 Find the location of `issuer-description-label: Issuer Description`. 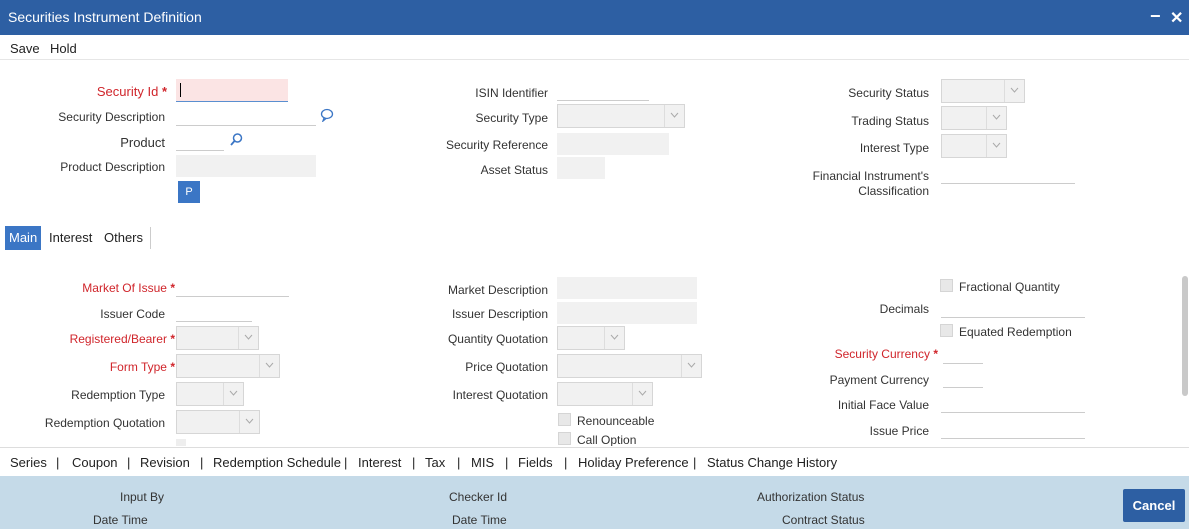

issuer-description-label: Issuer Description is located at coordinates (499, 314).